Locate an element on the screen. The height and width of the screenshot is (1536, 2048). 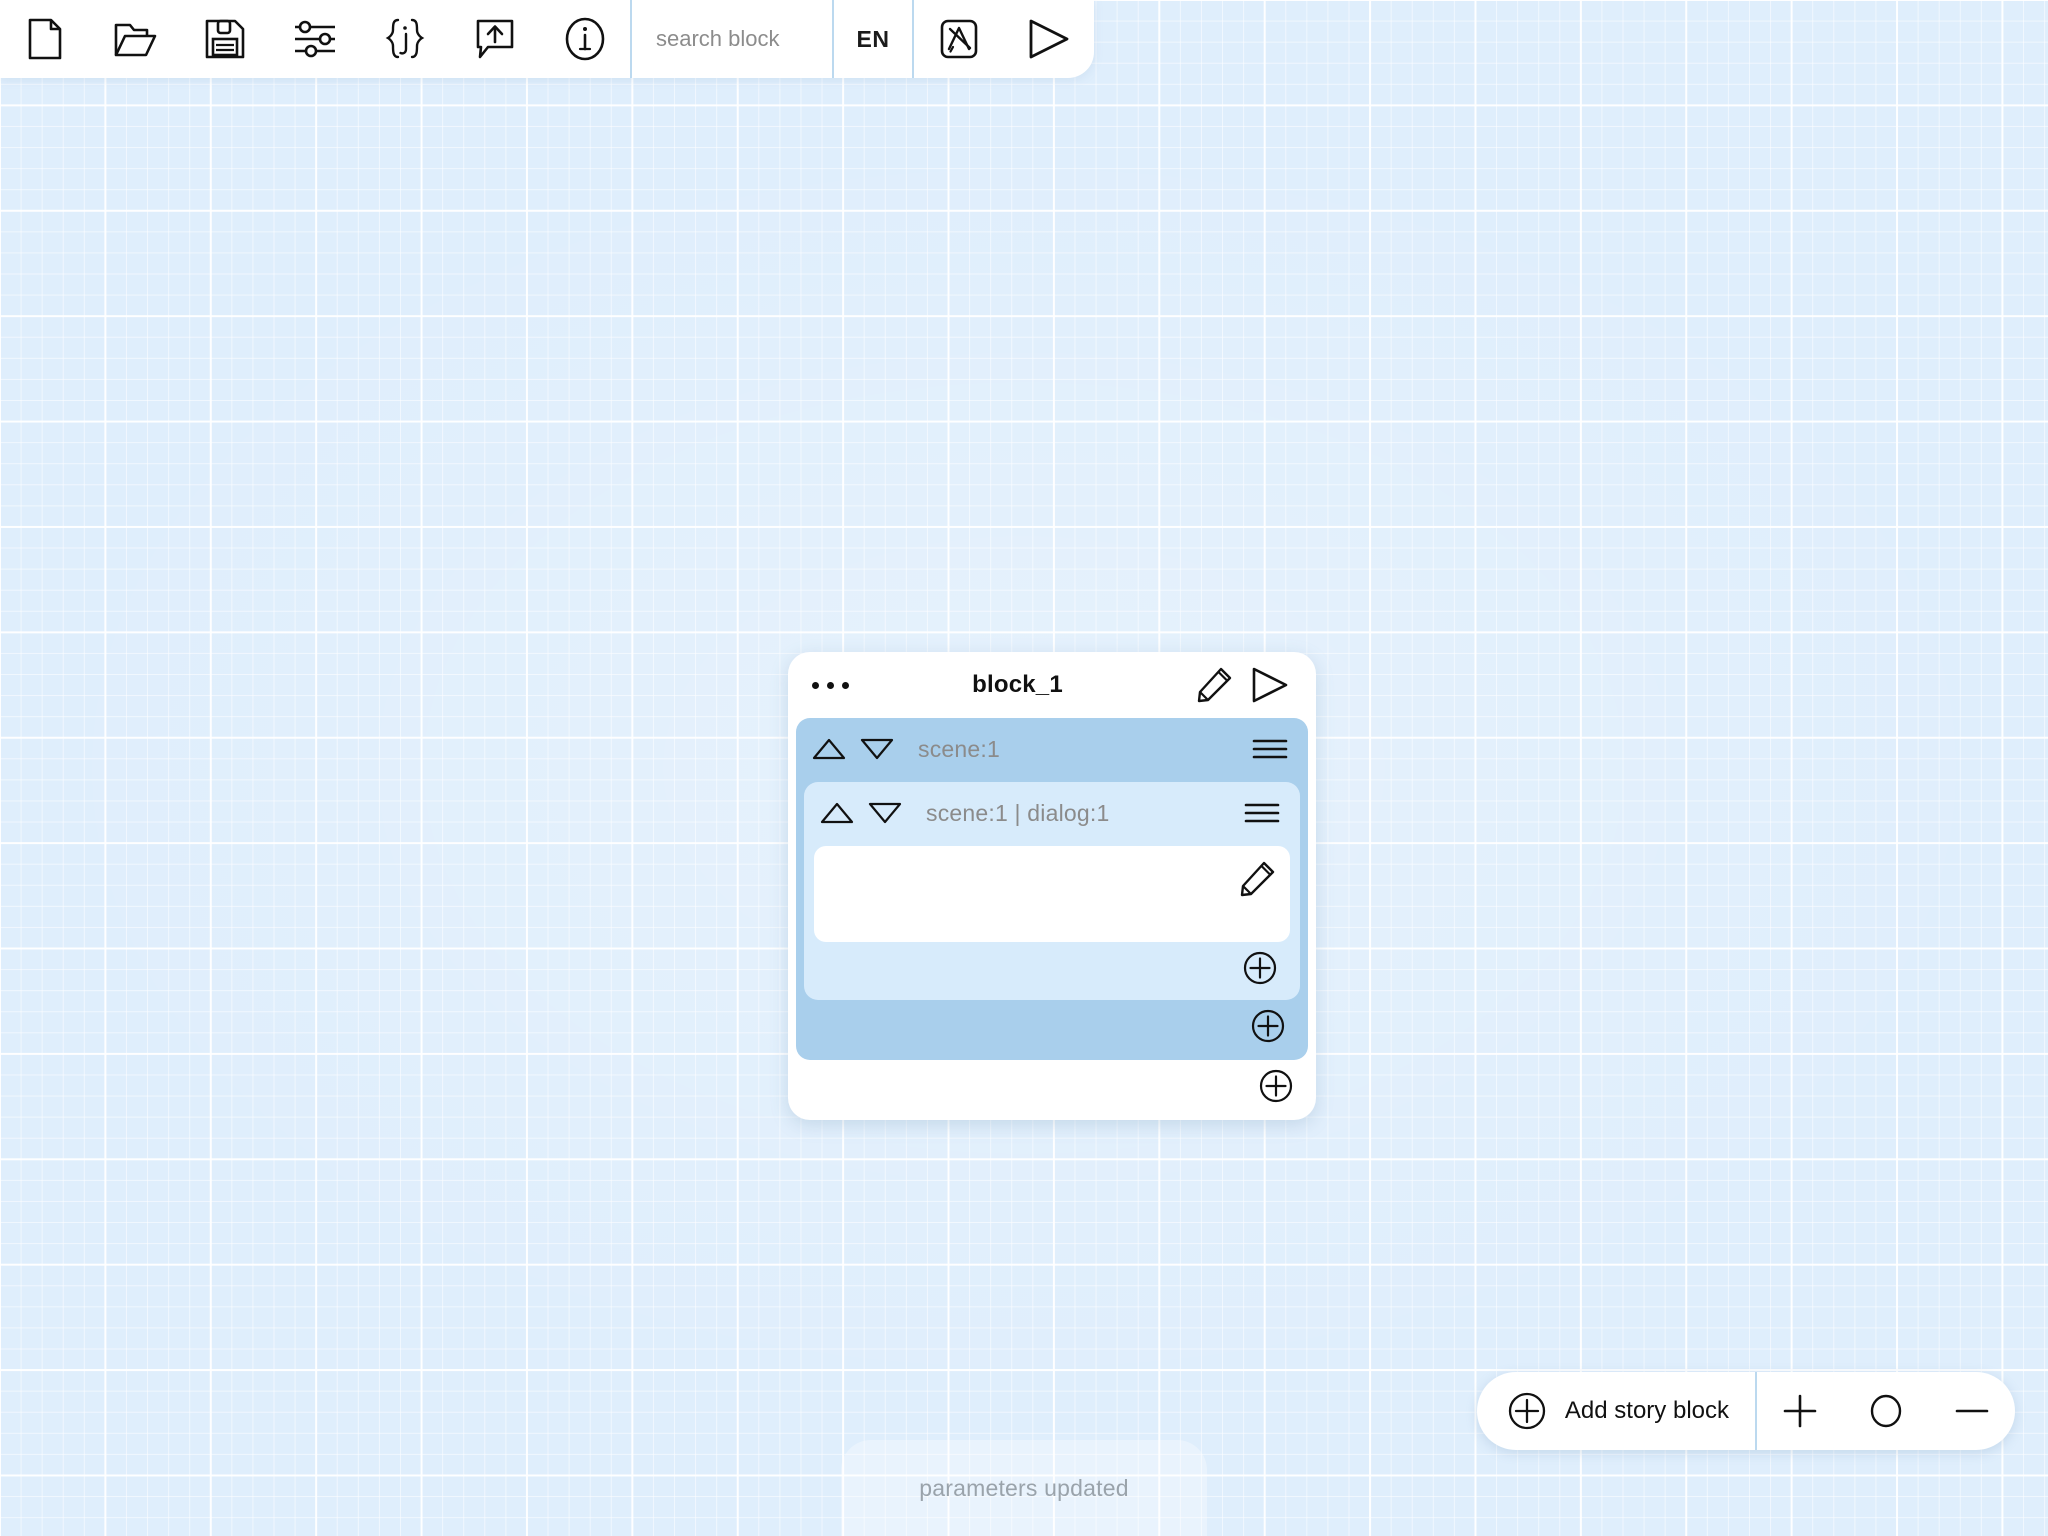
dialog-move-down-button is located at coordinates (885, 813).